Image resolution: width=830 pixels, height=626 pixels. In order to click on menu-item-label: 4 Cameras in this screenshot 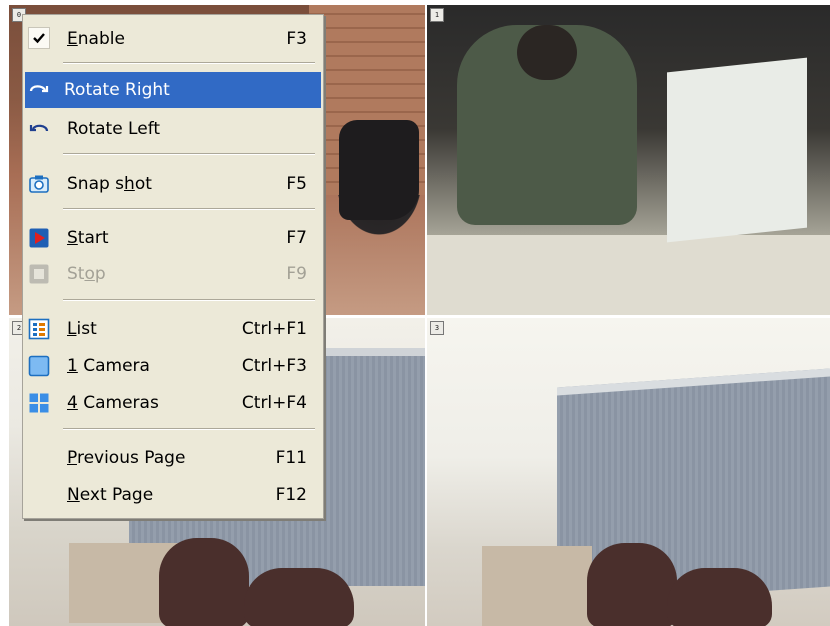, I will do `click(113, 403)`.